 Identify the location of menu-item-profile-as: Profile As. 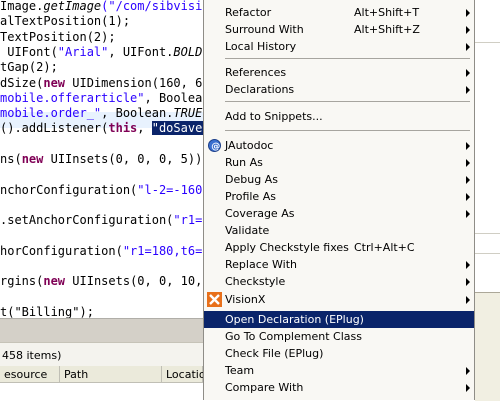
(339, 196).